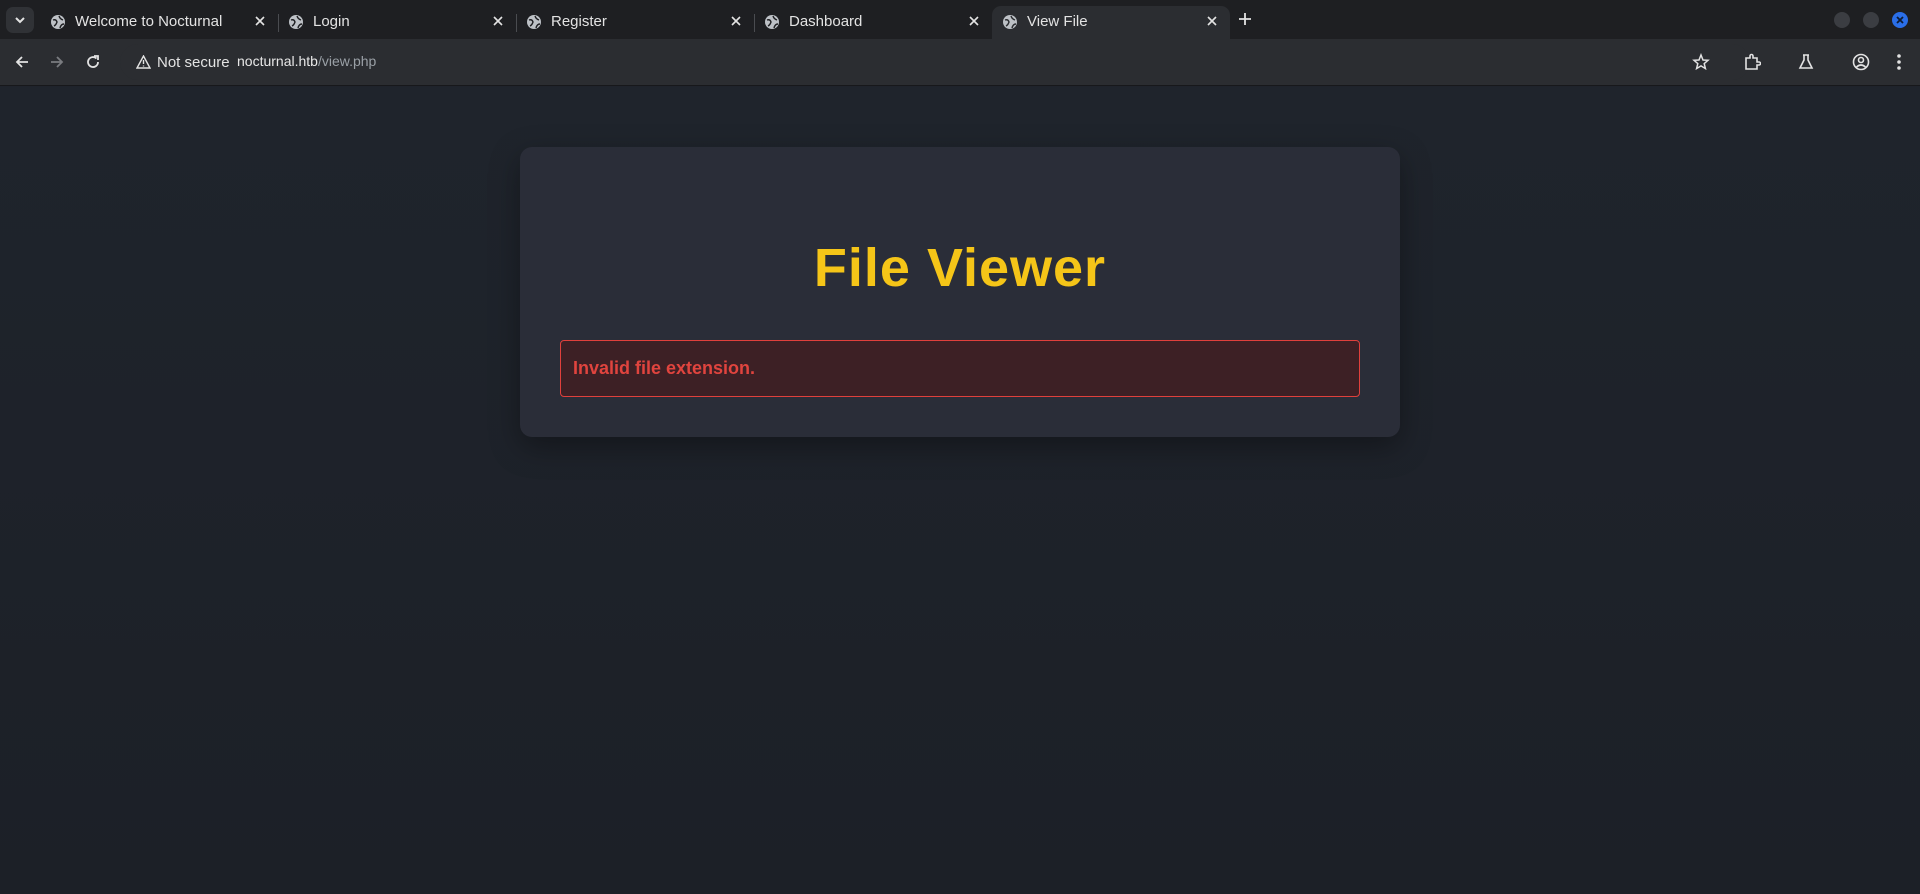 Image resolution: width=1920 pixels, height=894 pixels. I want to click on profile-button, so click(1861, 62).